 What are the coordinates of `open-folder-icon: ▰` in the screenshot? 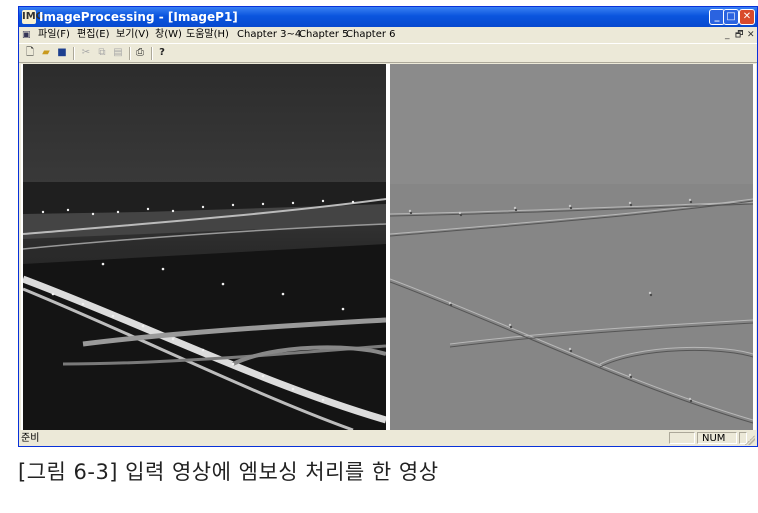 It's located at (46, 53).